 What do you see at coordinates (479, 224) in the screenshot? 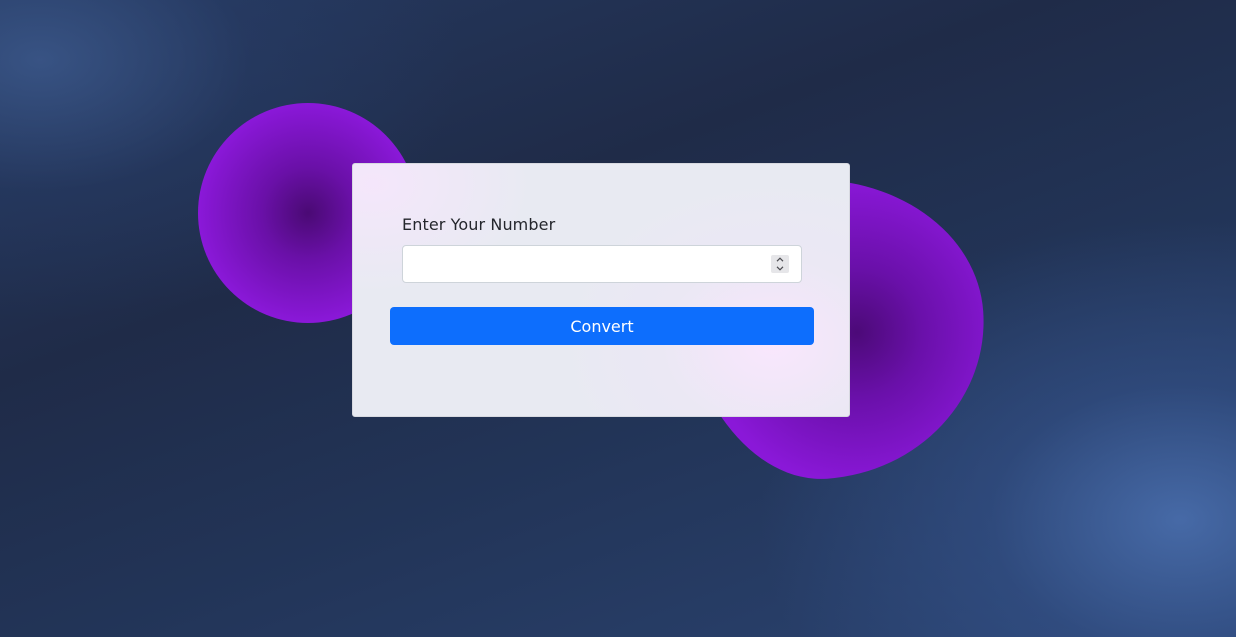
I see `number-label: Enter Your Number` at bounding box center [479, 224].